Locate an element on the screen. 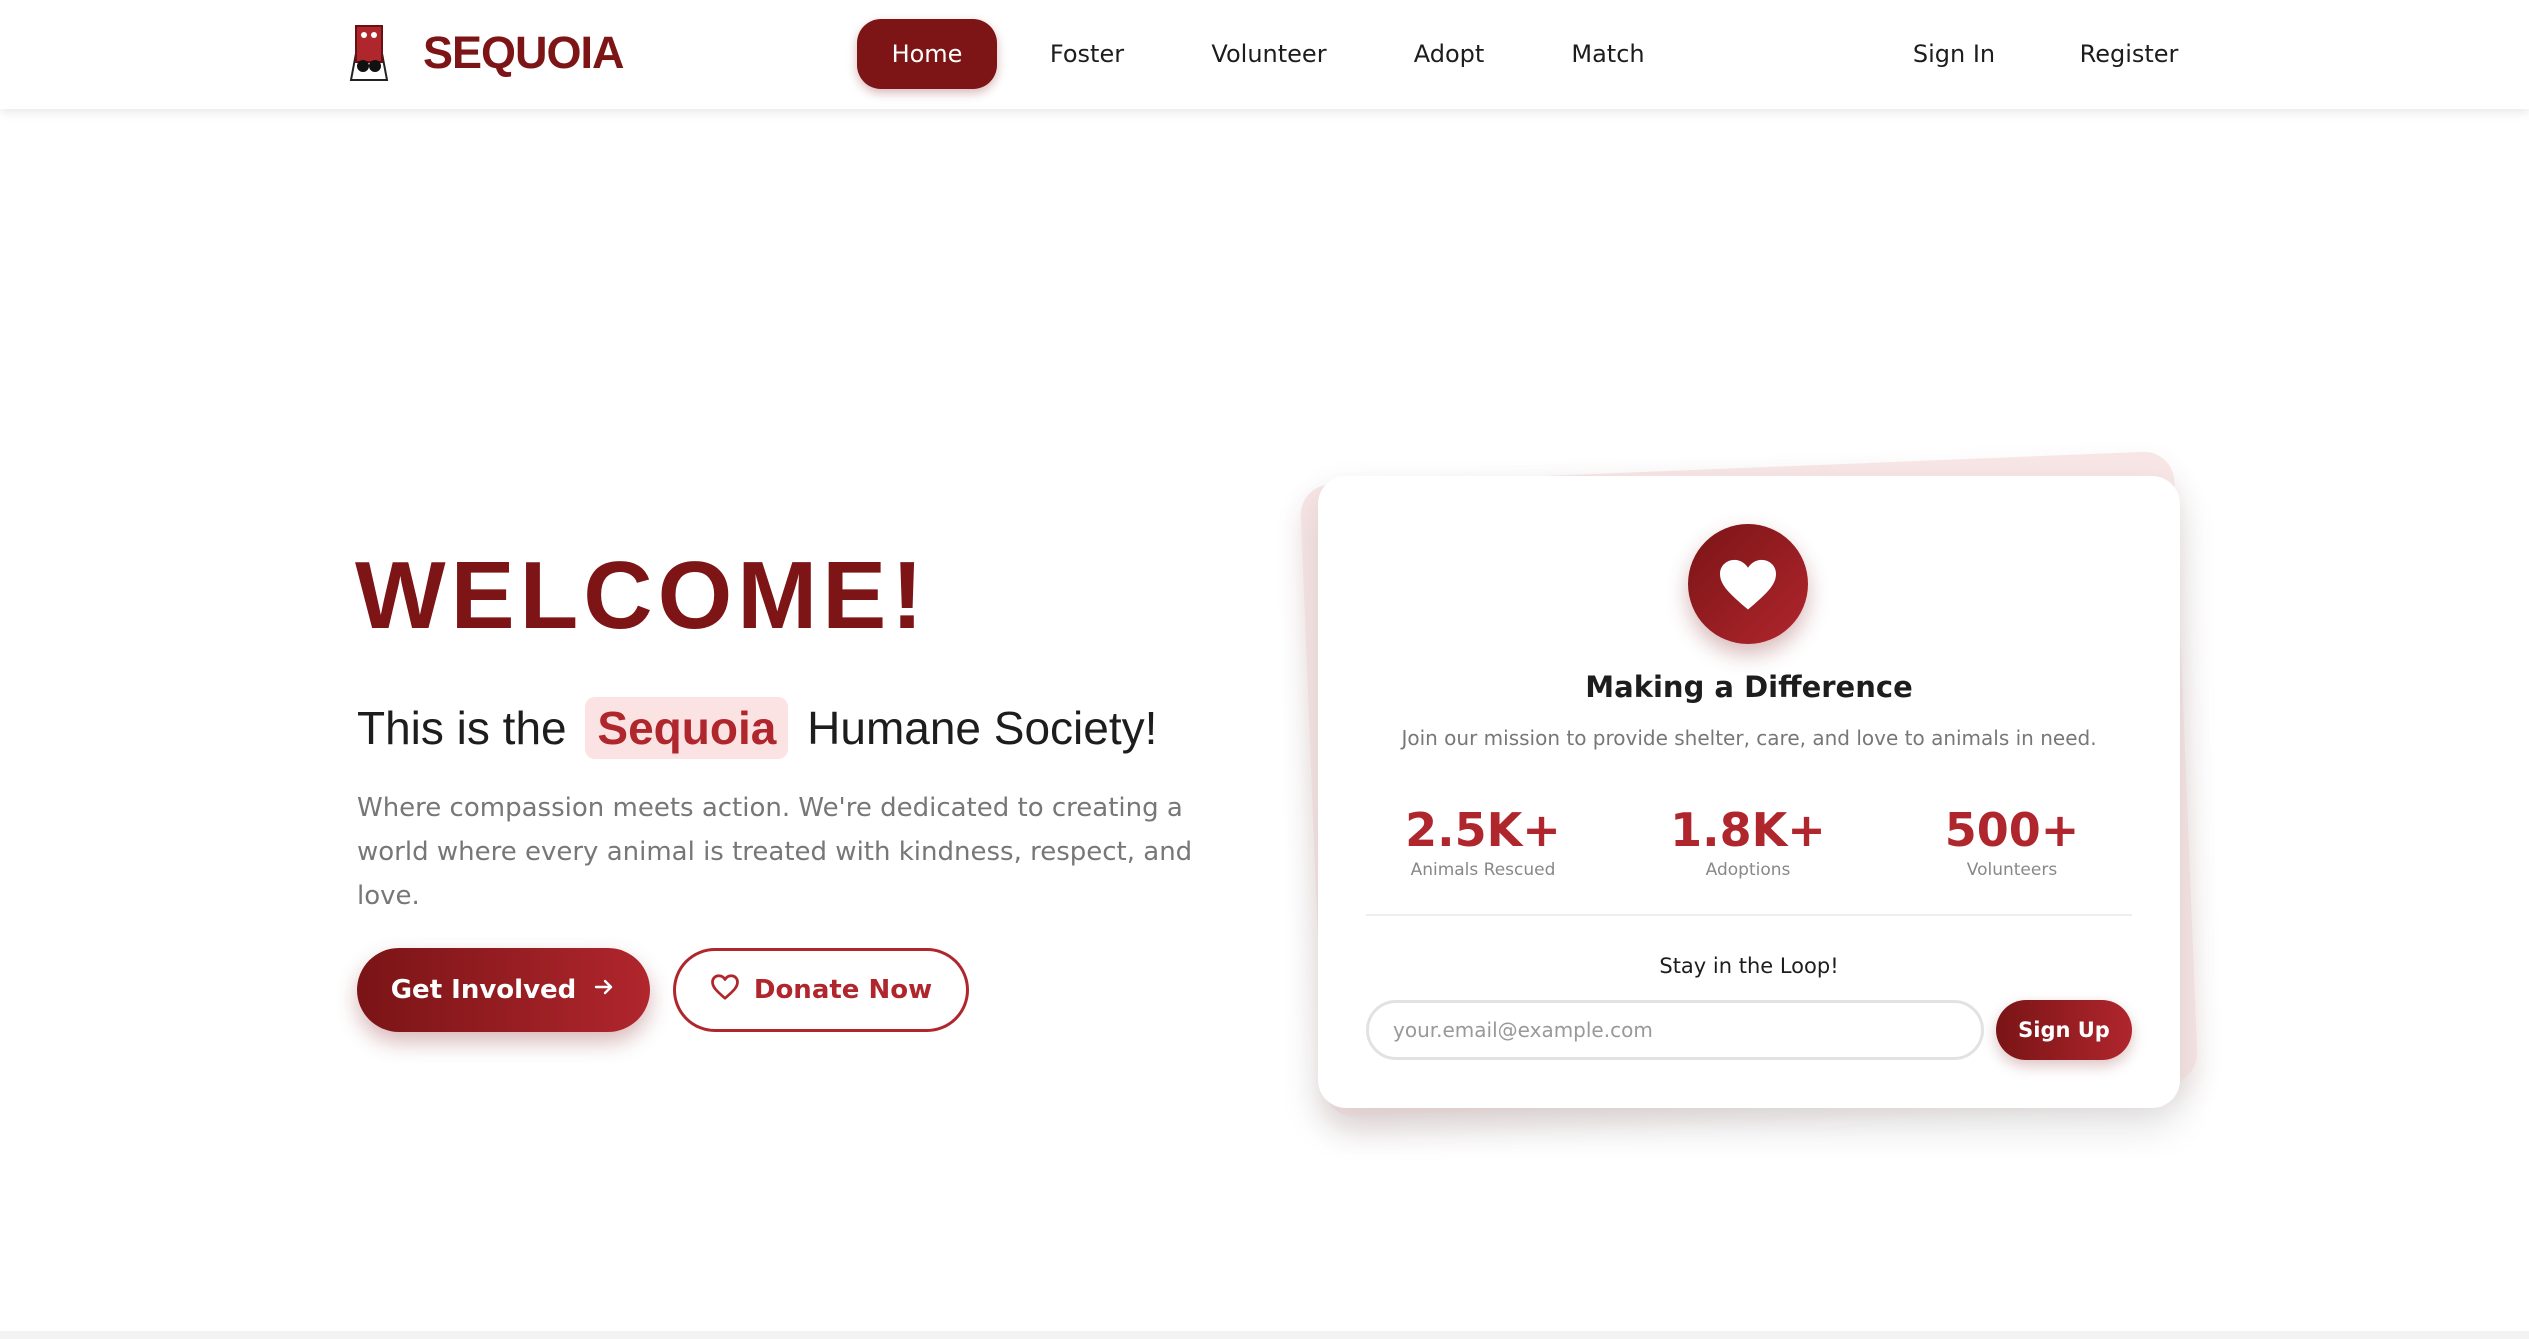 The width and height of the screenshot is (2529, 1339). hero-subtitle: This is the Sequoia Humane Society! is located at coordinates (757, 728).